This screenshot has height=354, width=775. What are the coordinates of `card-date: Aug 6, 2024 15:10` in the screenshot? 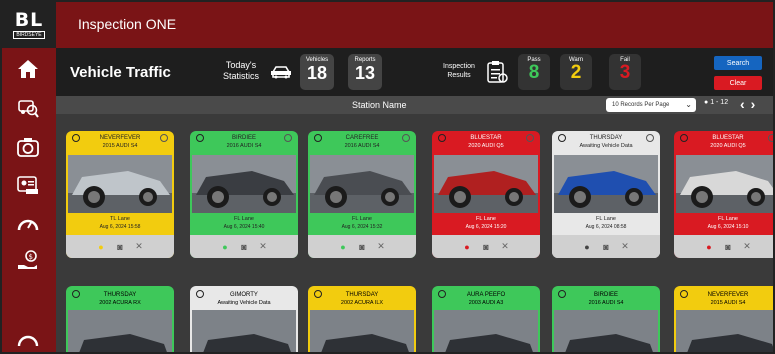 It's located at (728, 227).